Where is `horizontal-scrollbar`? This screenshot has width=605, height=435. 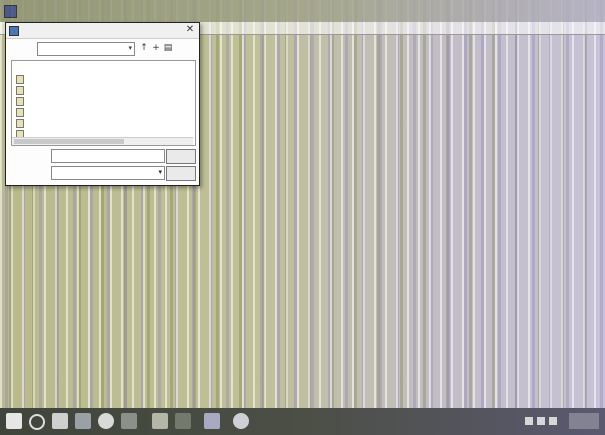 horizontal-scrollbar is located at coordinates (102, 141).